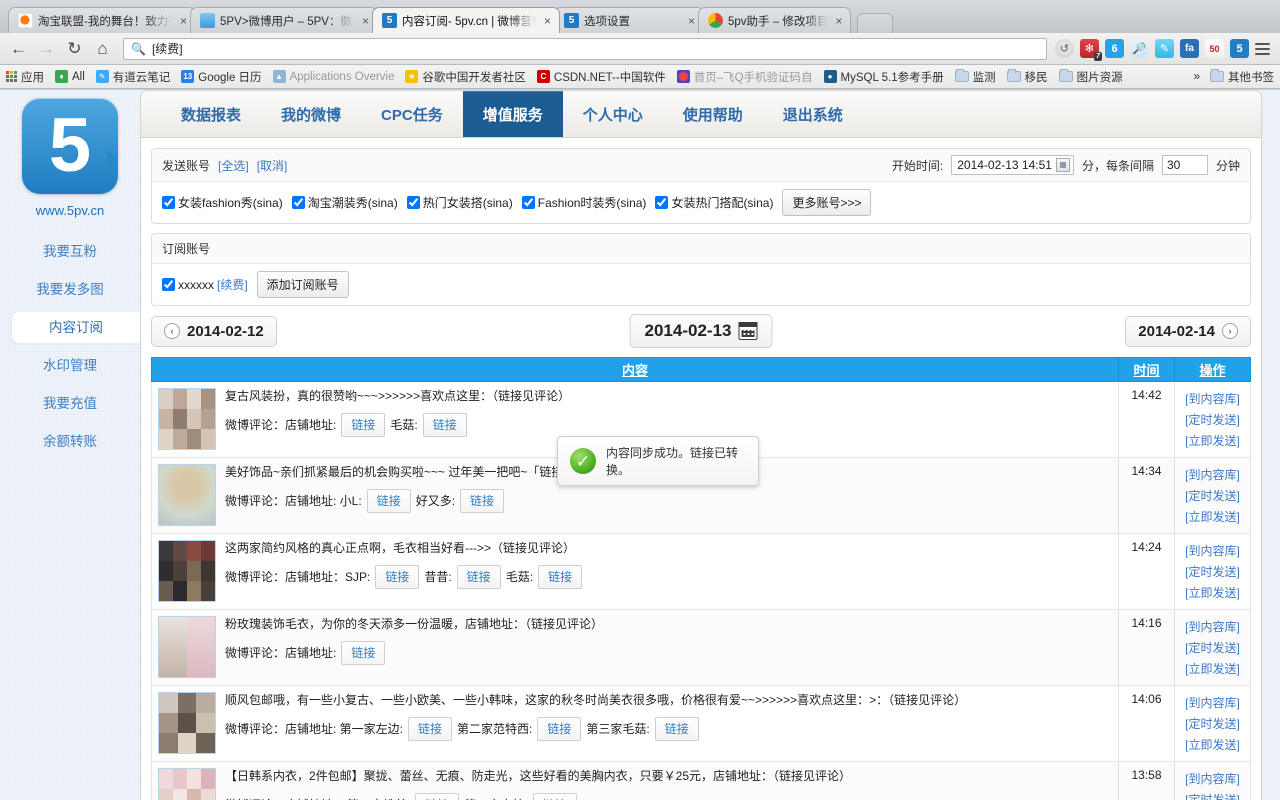  I want to click on add-subscribe-account-button: 添加订阅账号, so click(302, 284).